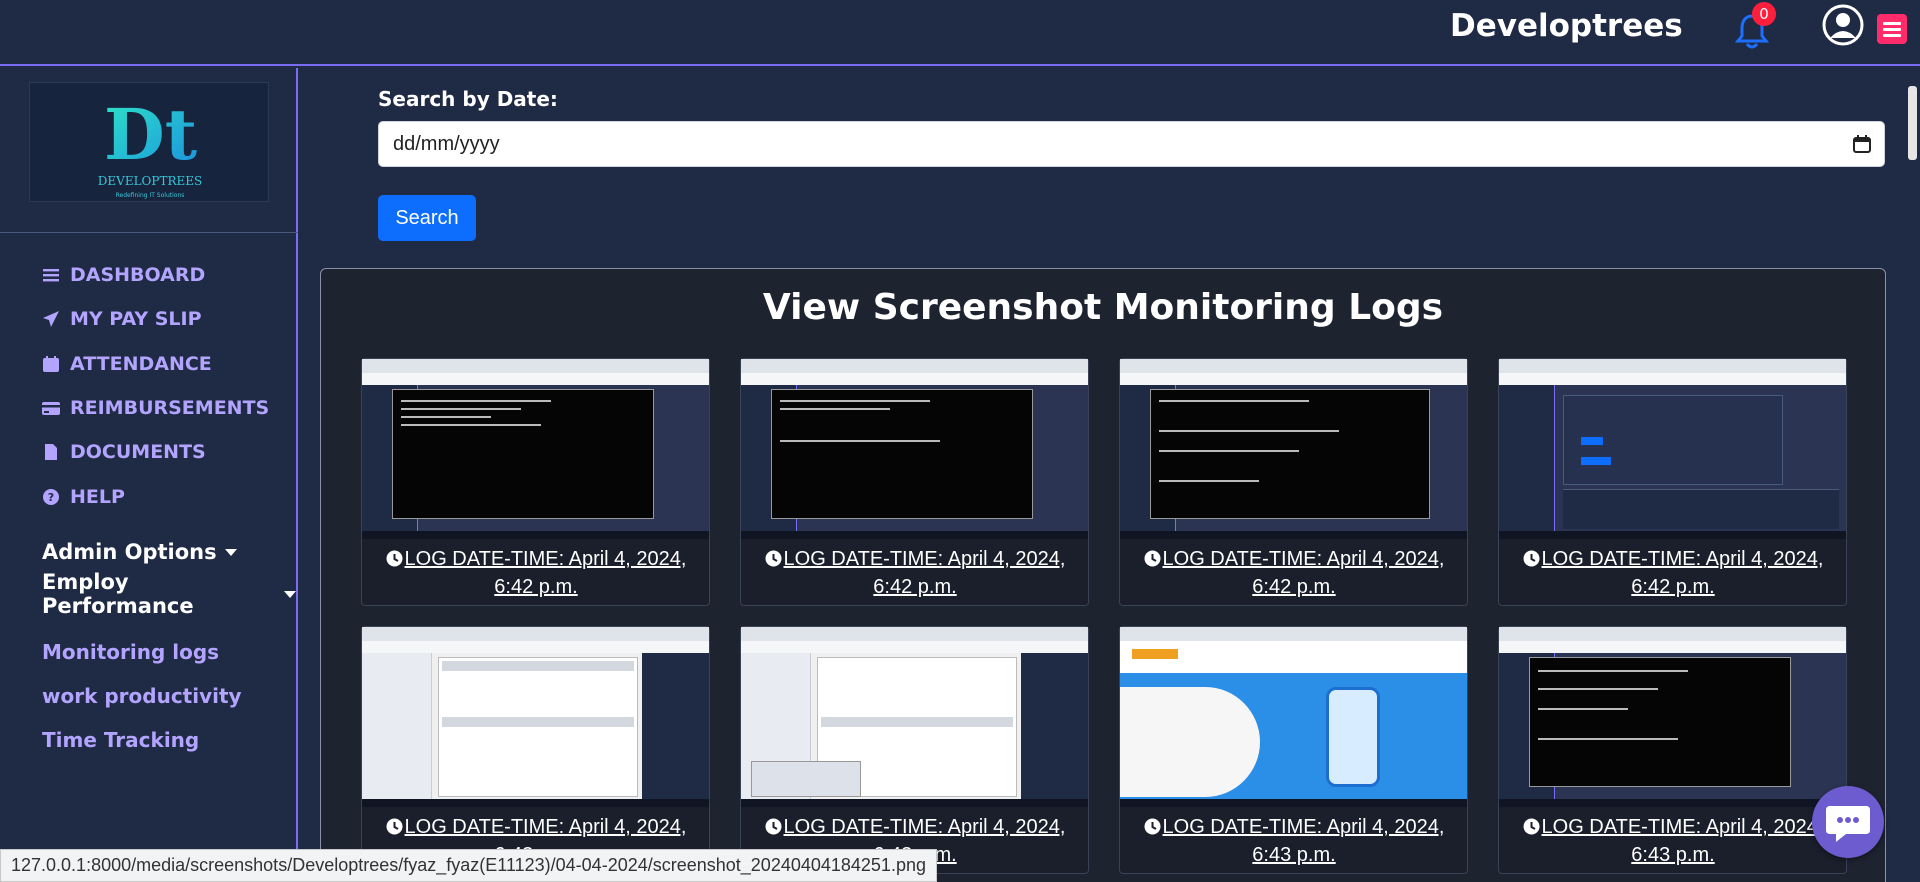 The height and width of the screenshot is (882, 1920). Describe the element at coordinates (960, 33) in the screenshot. I see `top-navbar: Developtrees 0` at that location.